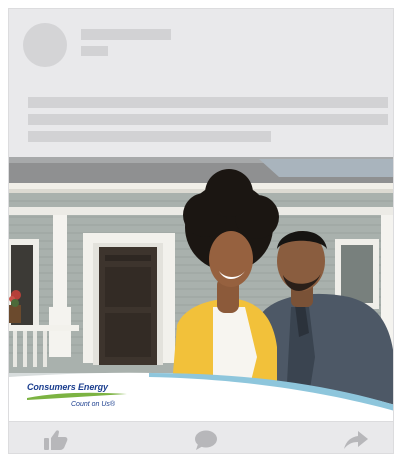 This screenshot has width=401, height=461. What do you see at coordinates (94, 51) in the screenshot?
I see `post-meta-placeholder` at bounding box center [94, 51].